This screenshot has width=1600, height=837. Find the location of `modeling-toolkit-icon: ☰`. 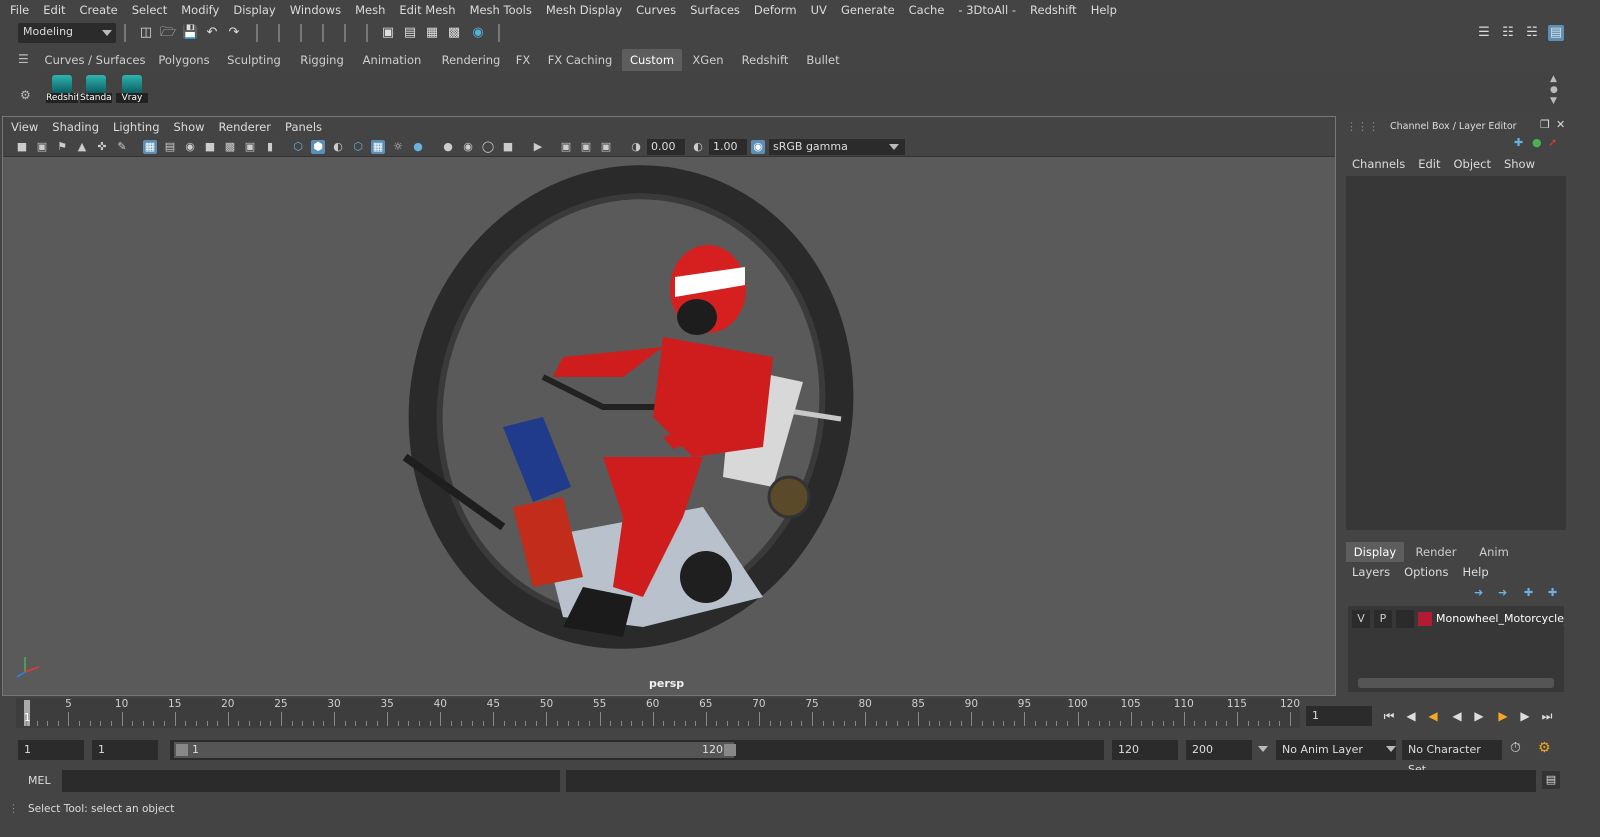

modeling-toolkit-icon: ☰ is located at coordinates (1484, 33).